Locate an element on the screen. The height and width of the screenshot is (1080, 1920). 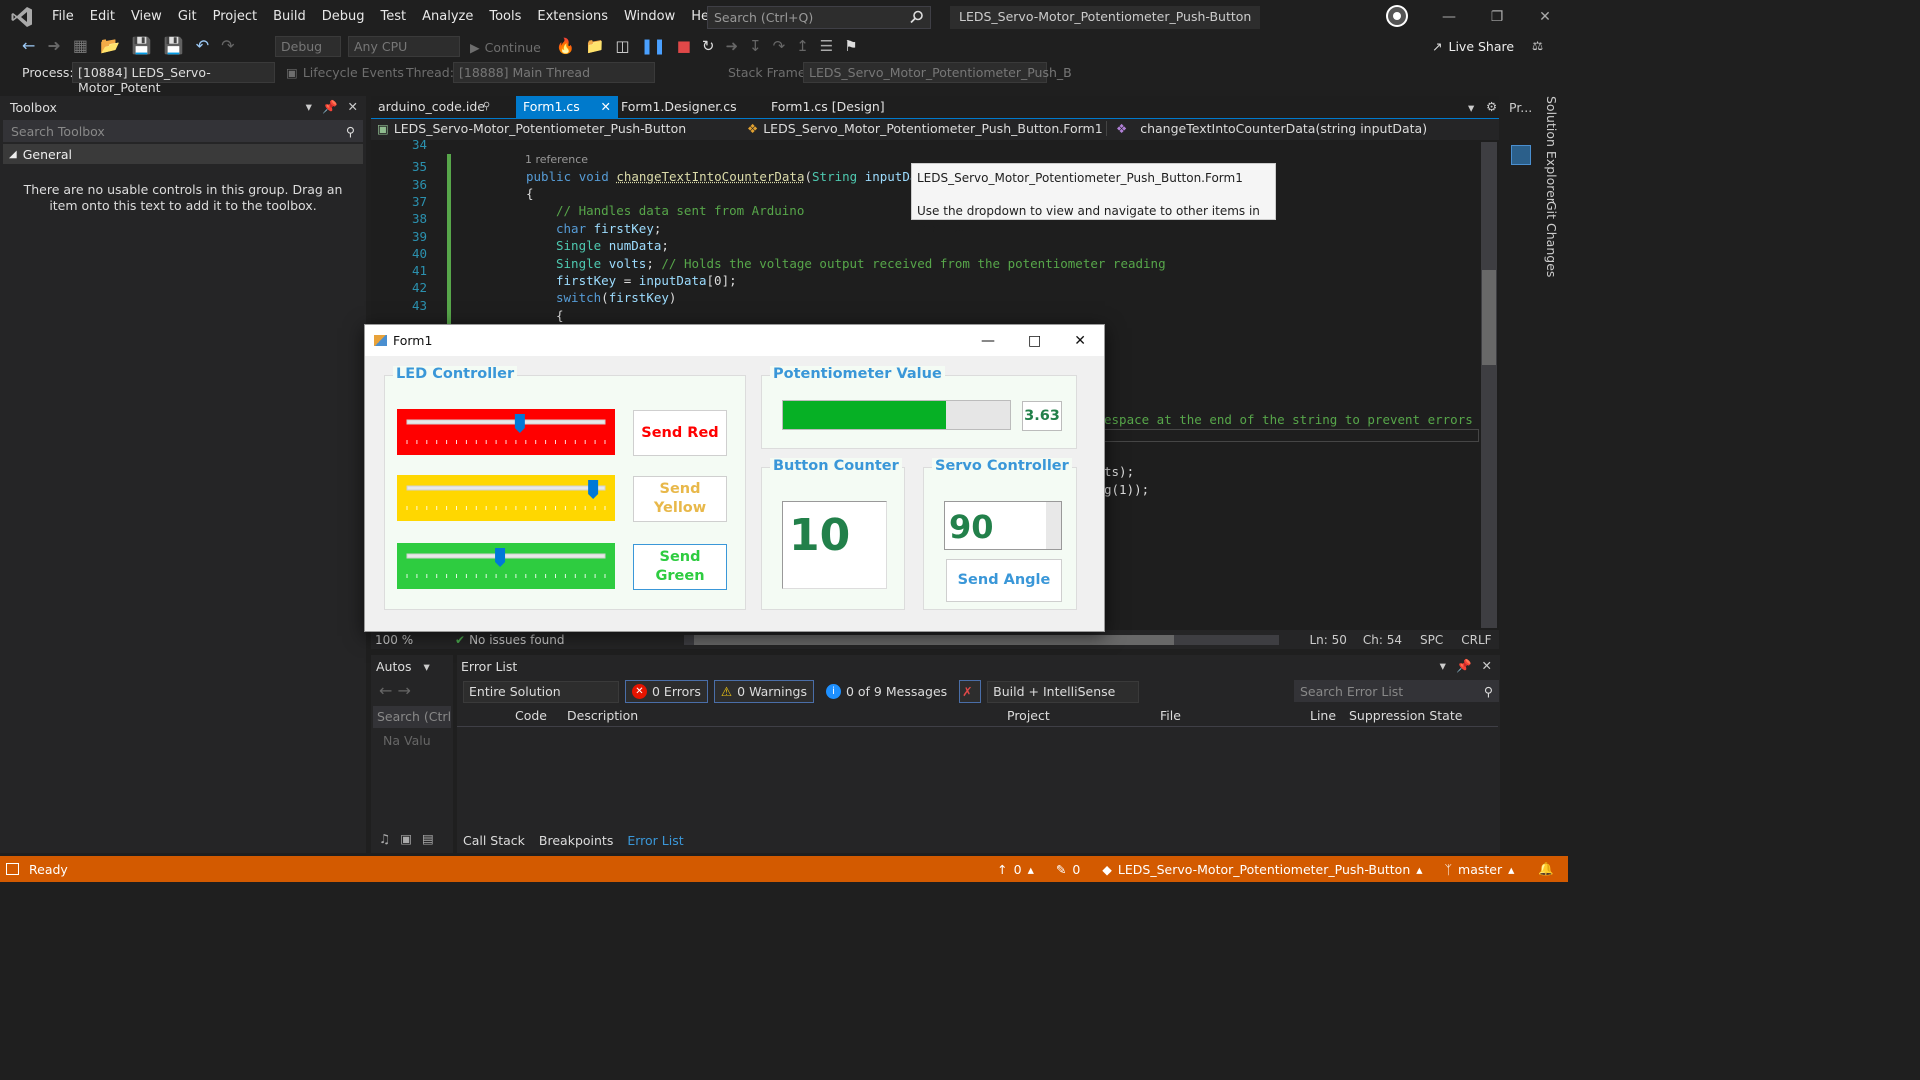
toolbox-group-general: ◢ General is located at coordinates (183, 154).